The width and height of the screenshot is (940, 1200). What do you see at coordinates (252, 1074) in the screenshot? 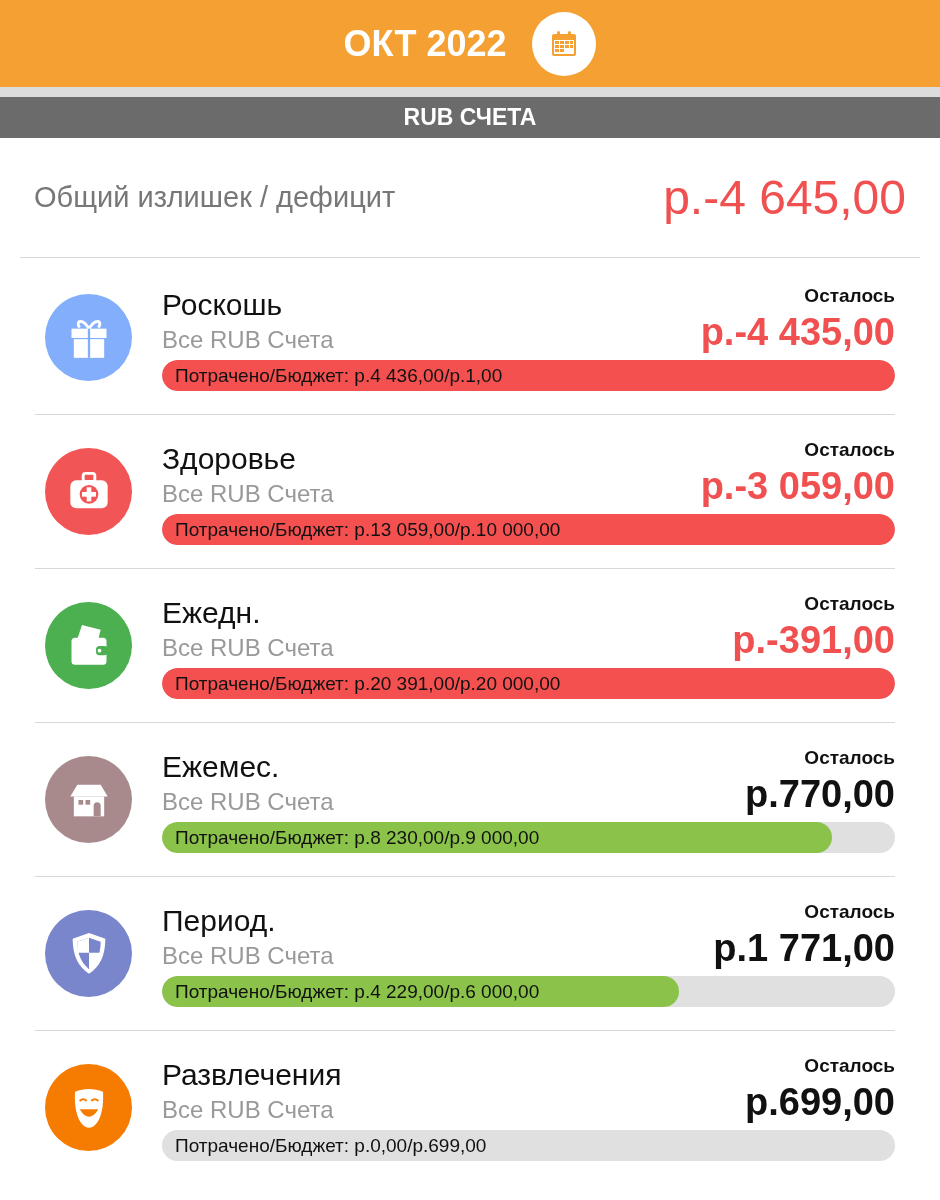
I see `category-name: Развлечения` at bounding box center [252, 1074].